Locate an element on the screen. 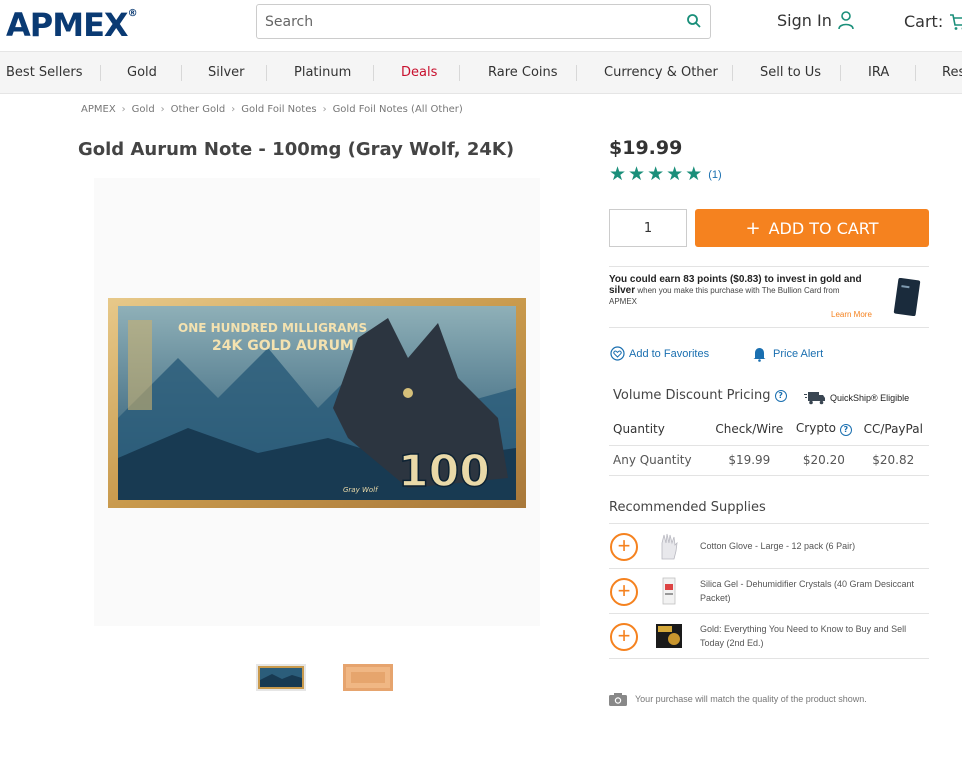 Image resolution: width=962 pixels, height=780 pixels. truck-icon is located at coordinates (814, 398).